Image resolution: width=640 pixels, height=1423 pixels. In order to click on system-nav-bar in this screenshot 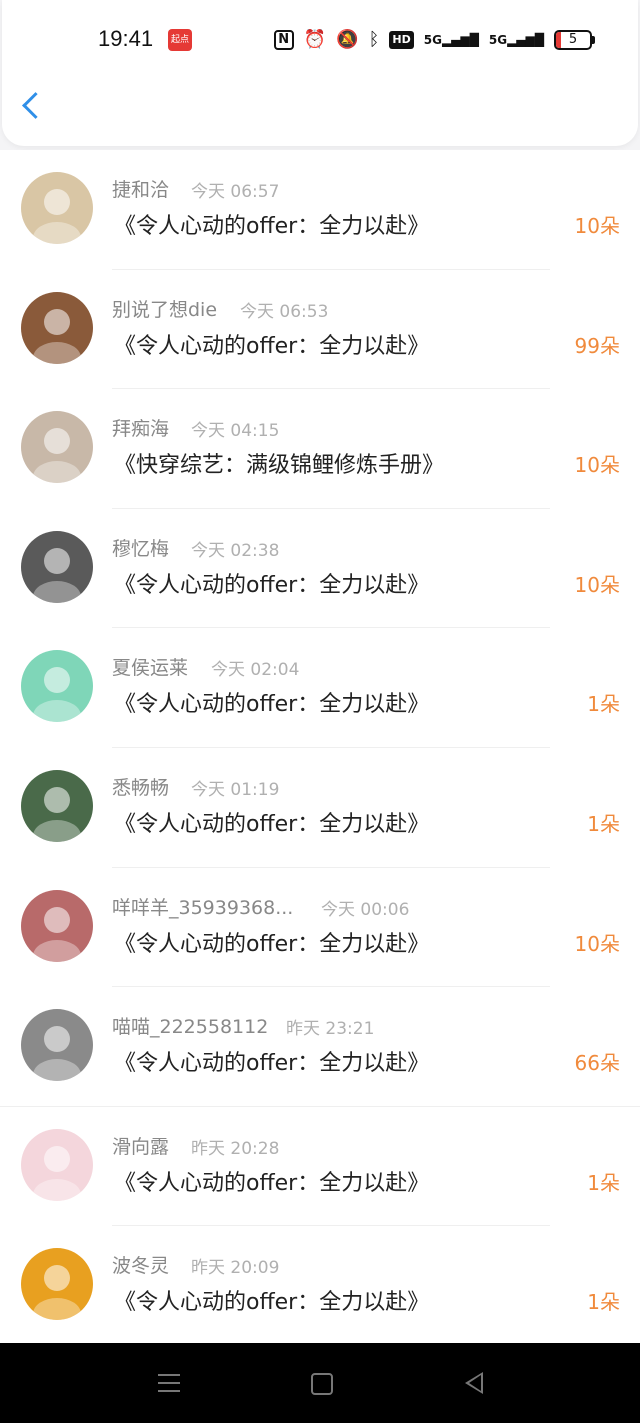, I will do `click(320, 1383)`.